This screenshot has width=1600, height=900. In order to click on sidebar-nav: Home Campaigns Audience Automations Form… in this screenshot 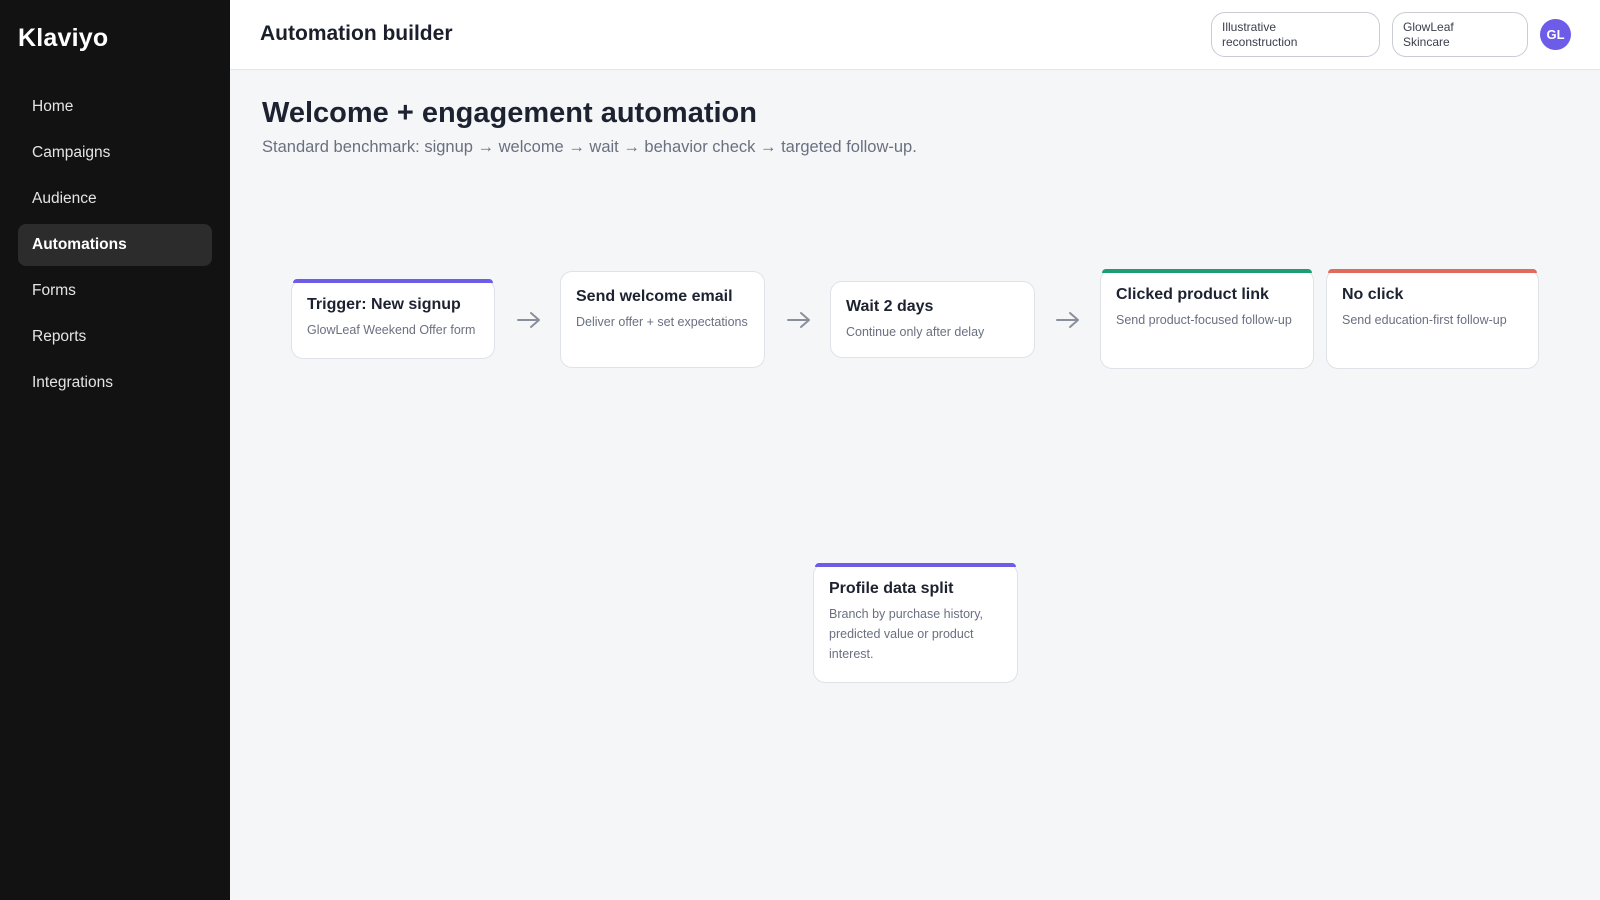, I will do `click(115, 247)`.